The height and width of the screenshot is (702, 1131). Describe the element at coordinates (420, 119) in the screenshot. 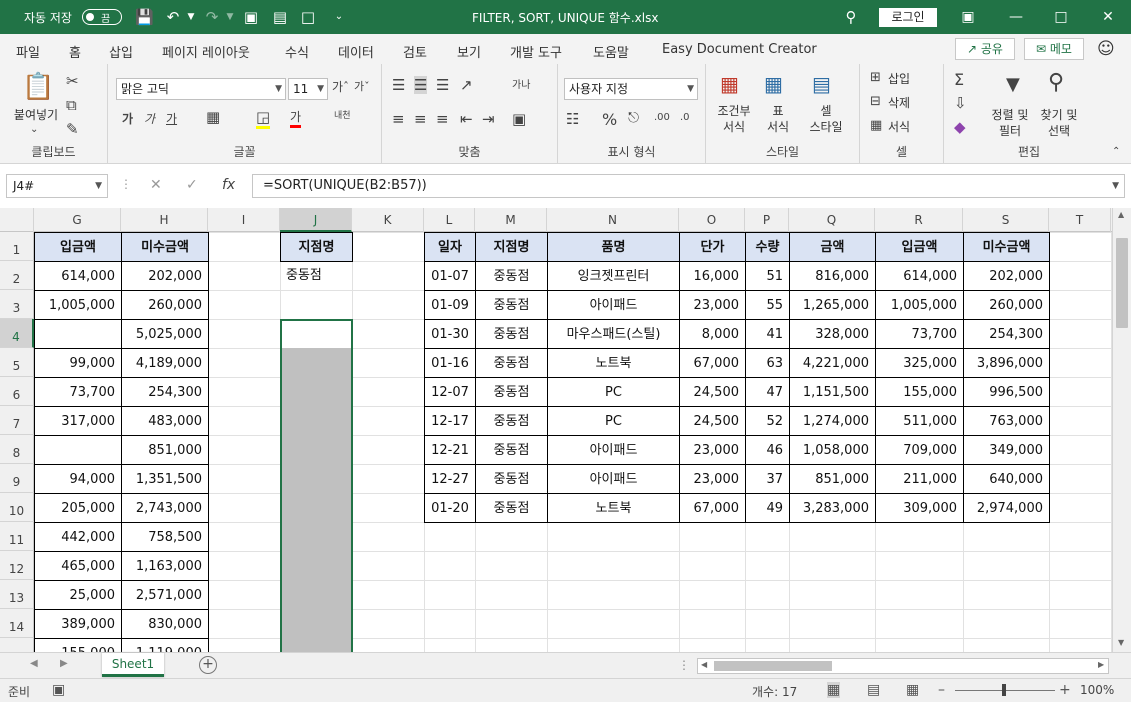

I see `align-center-icon: ≡` at that location.